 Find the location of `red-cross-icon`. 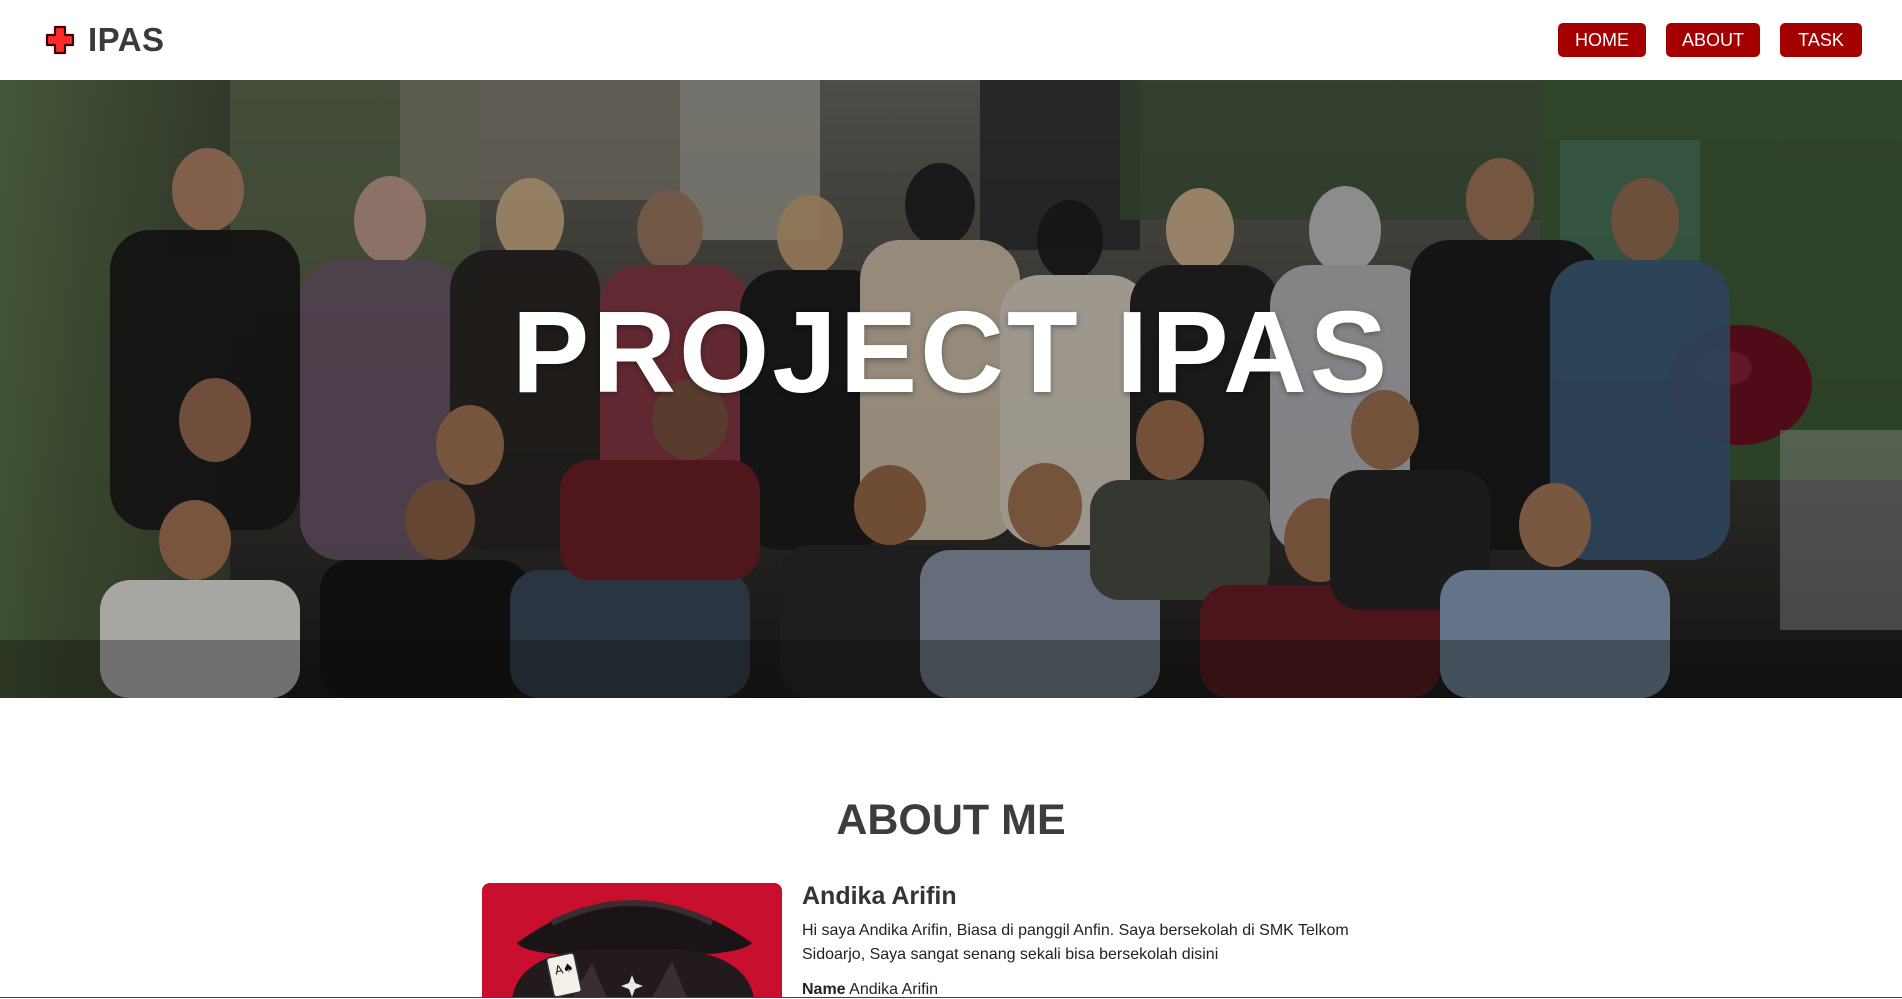

red-cross-icon is located at coordinates (60, 40).